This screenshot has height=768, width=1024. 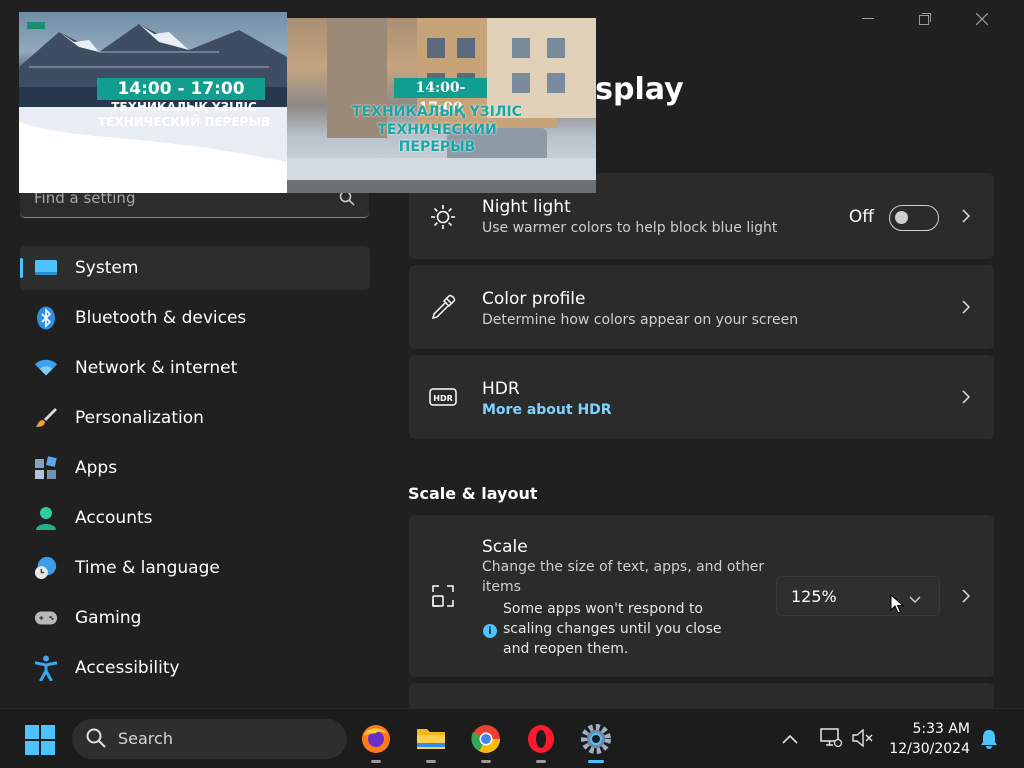 I want to click on clock-date: 12/30/2024, so click(x=929, y=749).